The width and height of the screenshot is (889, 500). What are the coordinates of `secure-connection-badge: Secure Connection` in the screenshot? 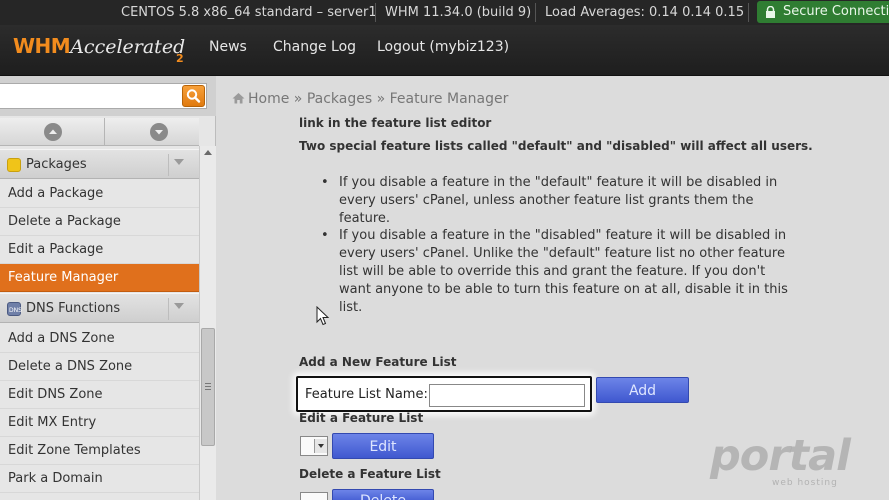 It's located at (823, 12).